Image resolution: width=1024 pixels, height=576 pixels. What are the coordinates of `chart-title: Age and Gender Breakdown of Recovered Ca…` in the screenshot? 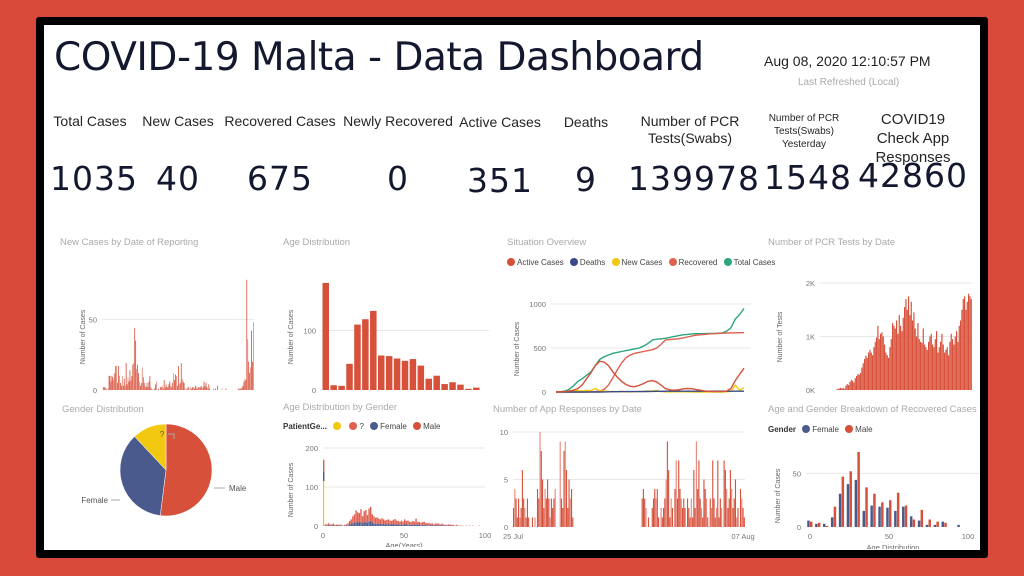 It's located at (872, 409).